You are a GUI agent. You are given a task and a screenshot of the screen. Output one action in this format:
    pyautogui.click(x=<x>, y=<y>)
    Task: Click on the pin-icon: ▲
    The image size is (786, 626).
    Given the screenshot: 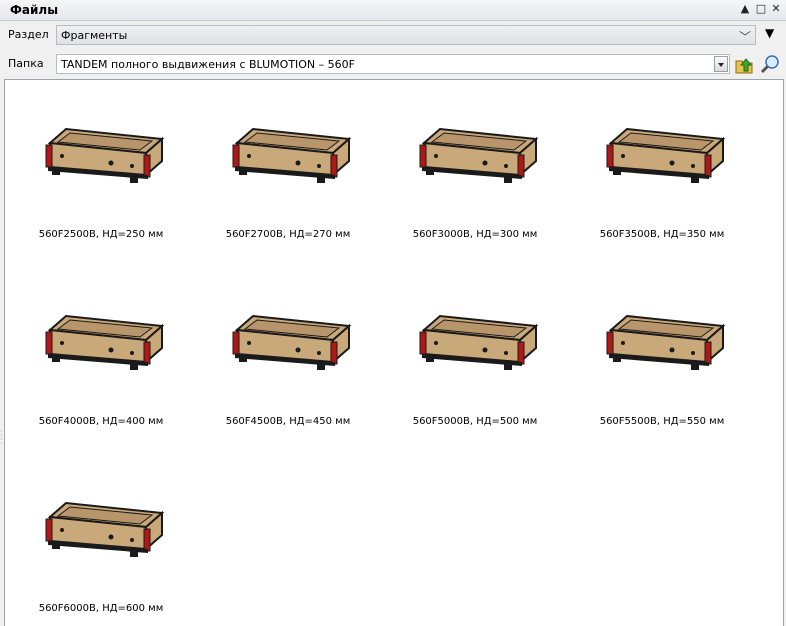 What is the action you would take?
    pyautogui.click(x=745, y=9)
    